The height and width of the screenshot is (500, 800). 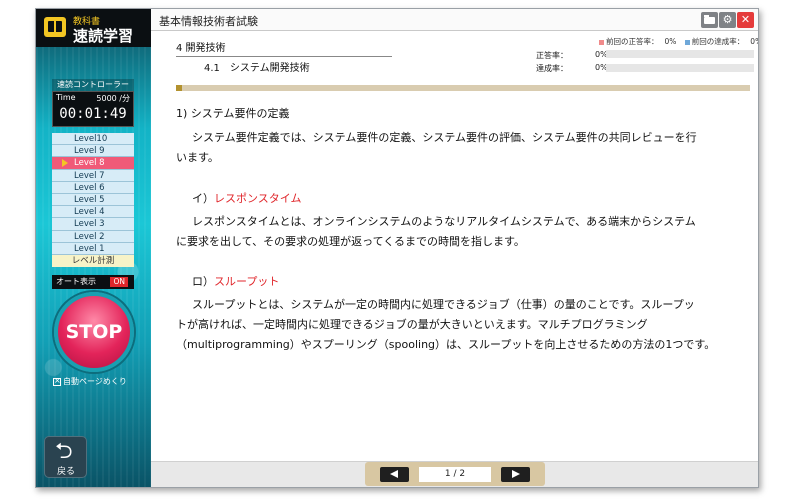 I want to click on level-item: Level 6, so click(x=93, y=187).